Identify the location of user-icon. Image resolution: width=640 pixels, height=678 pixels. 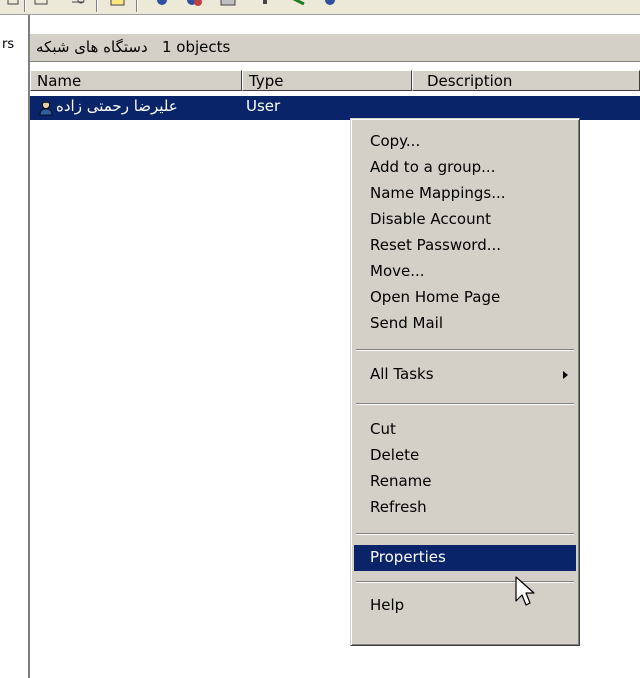
(46, 108).